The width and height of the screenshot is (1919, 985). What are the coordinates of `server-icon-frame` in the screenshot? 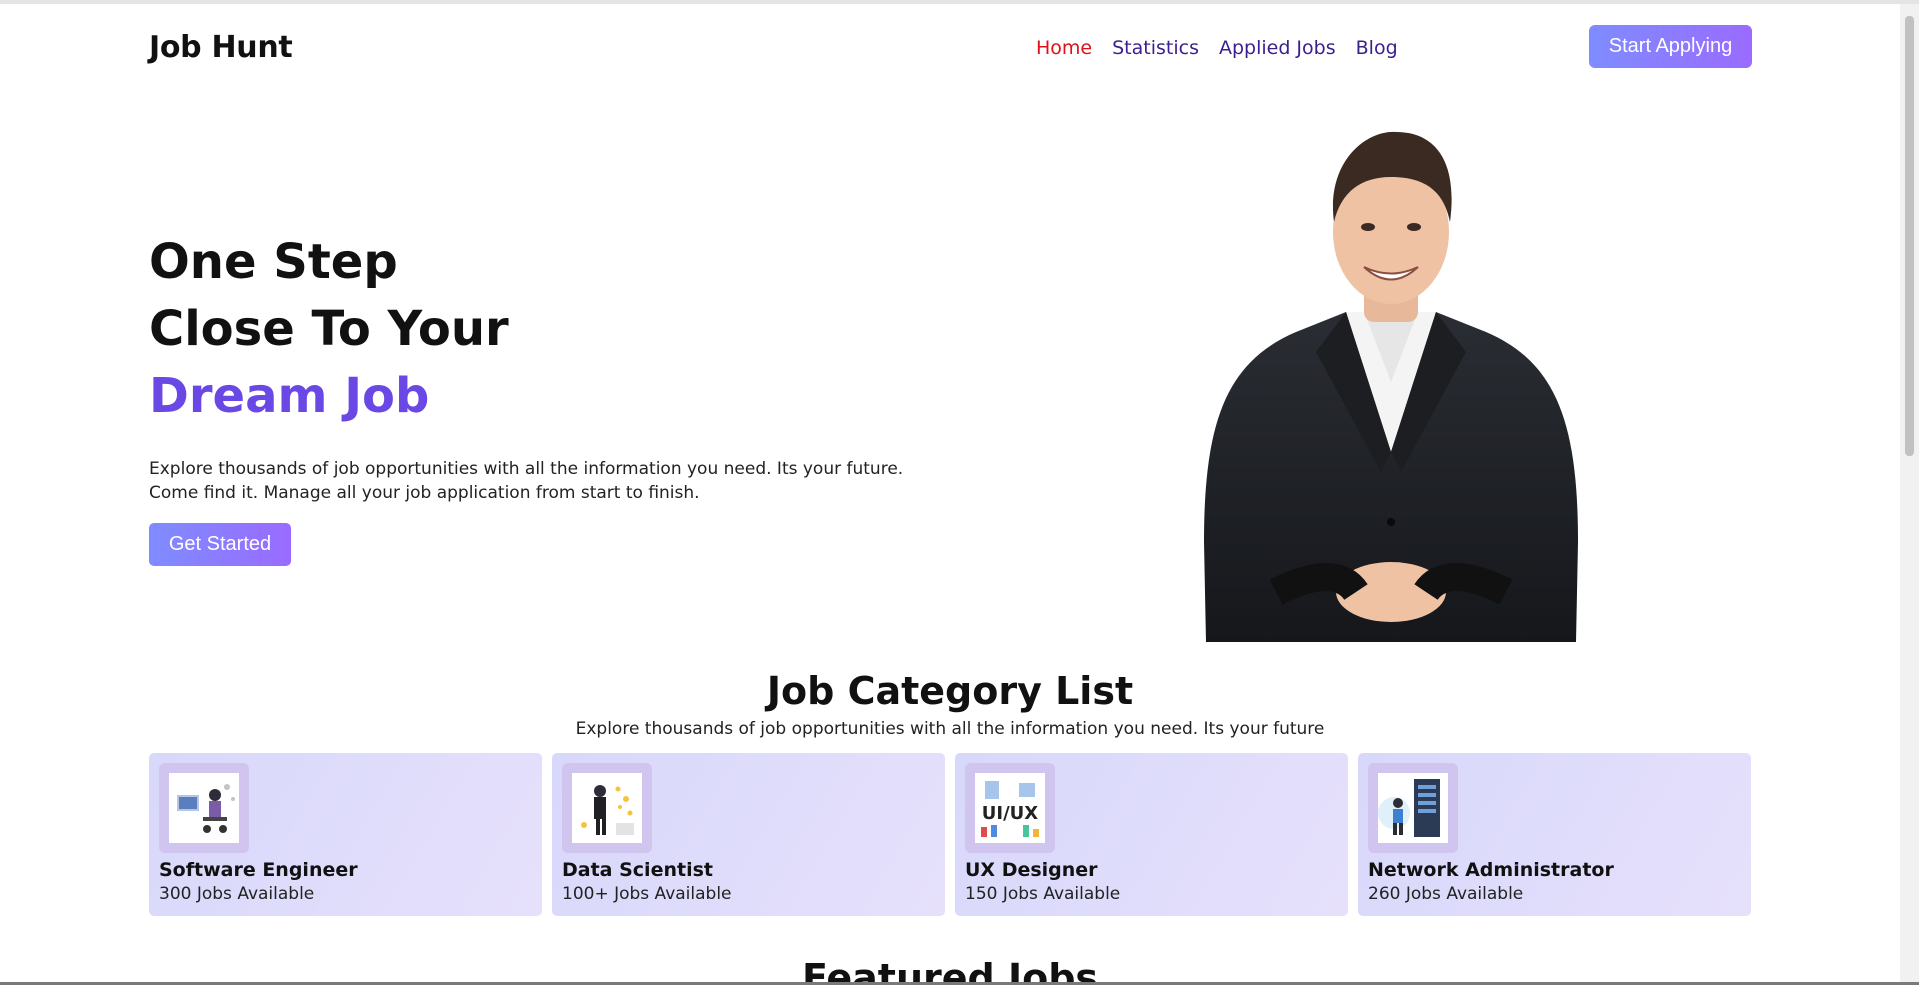 It's located at (1413, 808).